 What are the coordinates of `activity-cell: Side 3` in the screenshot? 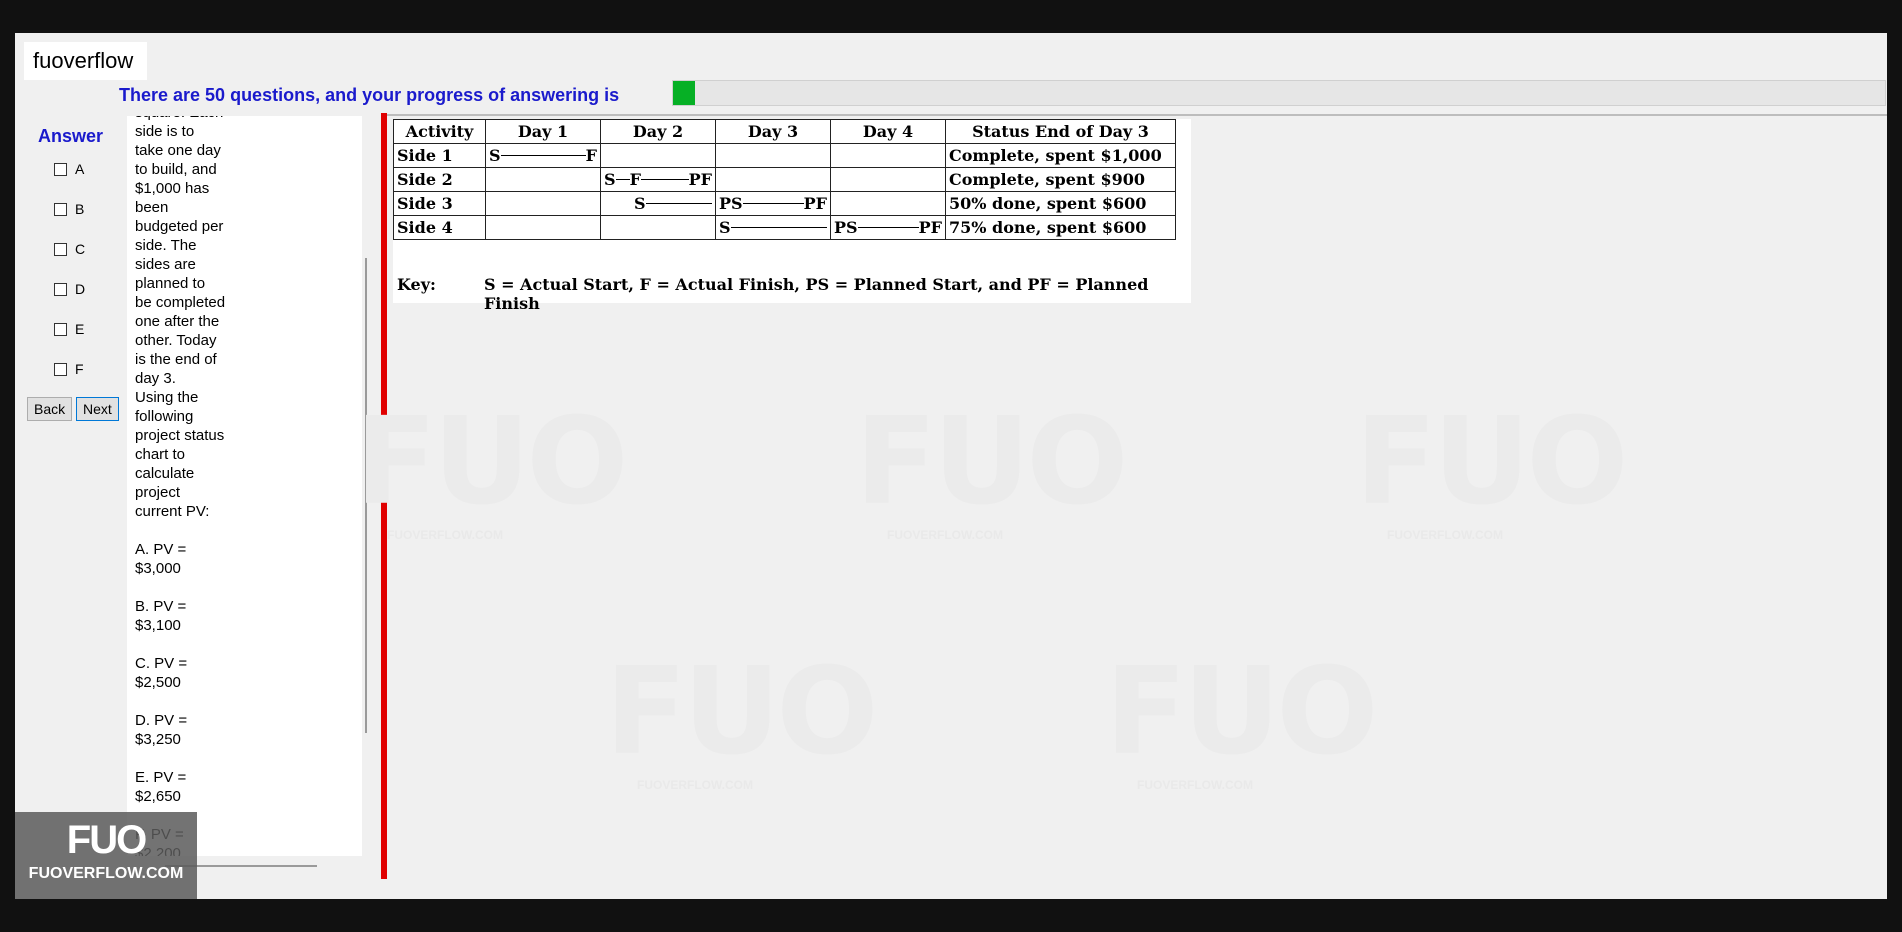 It's located at (439, 203).